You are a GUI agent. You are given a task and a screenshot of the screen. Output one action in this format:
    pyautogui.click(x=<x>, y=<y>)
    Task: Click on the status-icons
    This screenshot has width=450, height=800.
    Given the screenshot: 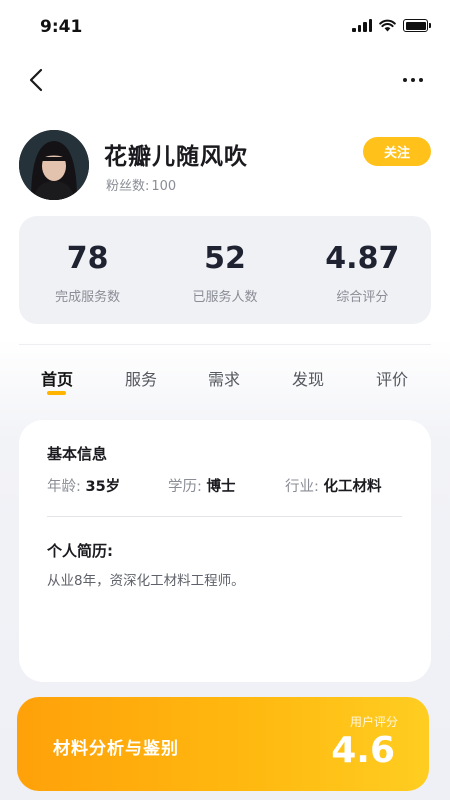 What is the action you would take?
    pyautogui.click(x=391, y=25)
    